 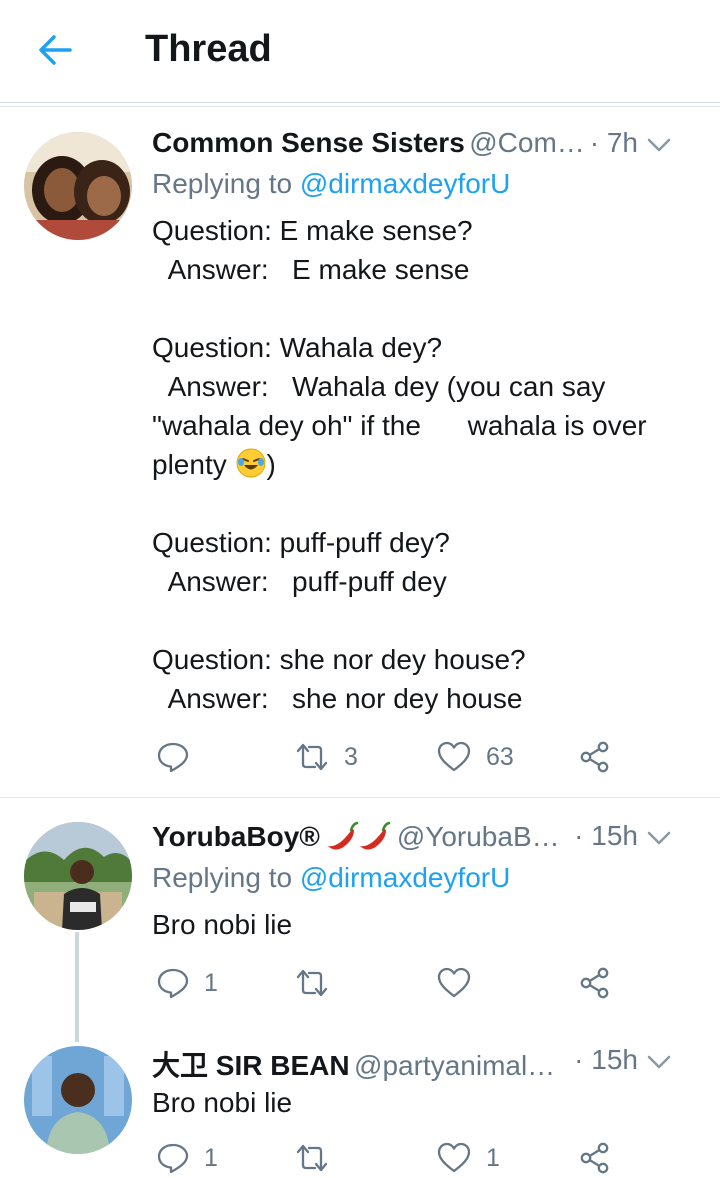 What do you see at coordinates (392, 1158) in the screenshot?
I see `tweet-actions: 1 1` at bounding box center [392, 1158].